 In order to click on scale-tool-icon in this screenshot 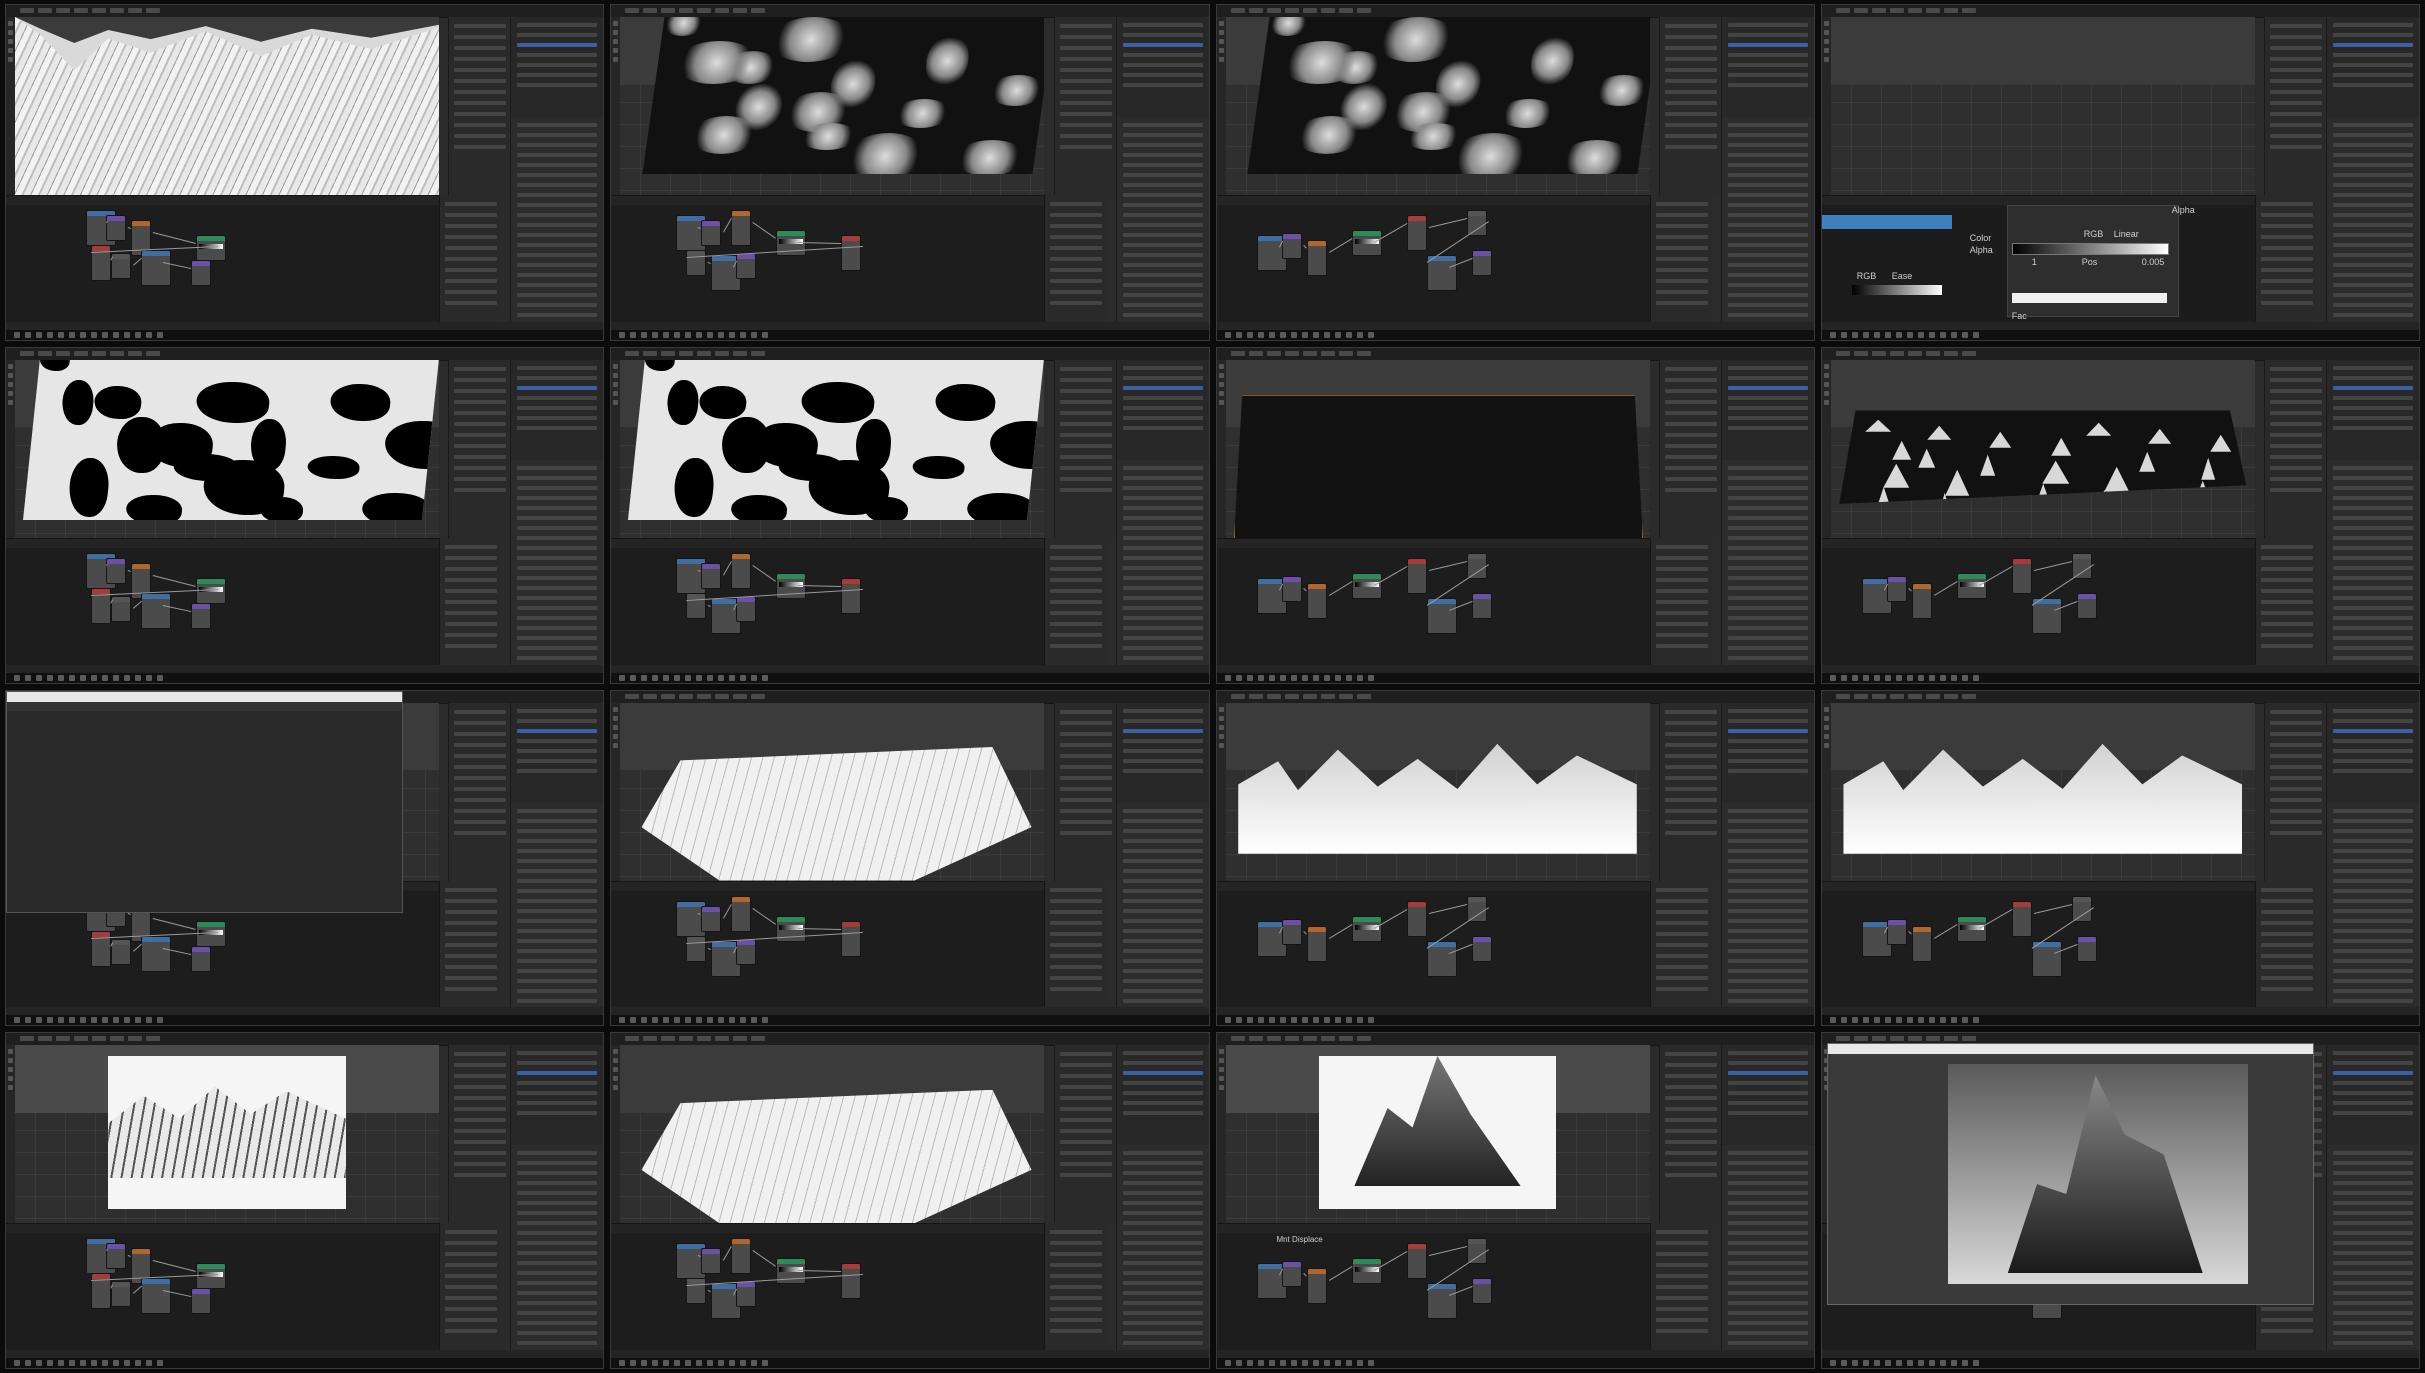, I will do `click(616, 1079)`.